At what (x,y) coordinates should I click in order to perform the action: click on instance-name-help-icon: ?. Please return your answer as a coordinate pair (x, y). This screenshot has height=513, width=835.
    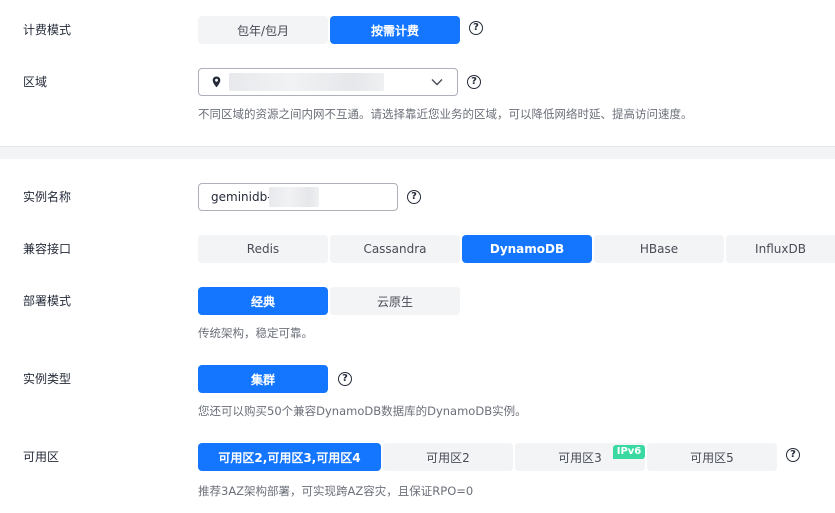
    Looking at the image, I should click on (414, 197).